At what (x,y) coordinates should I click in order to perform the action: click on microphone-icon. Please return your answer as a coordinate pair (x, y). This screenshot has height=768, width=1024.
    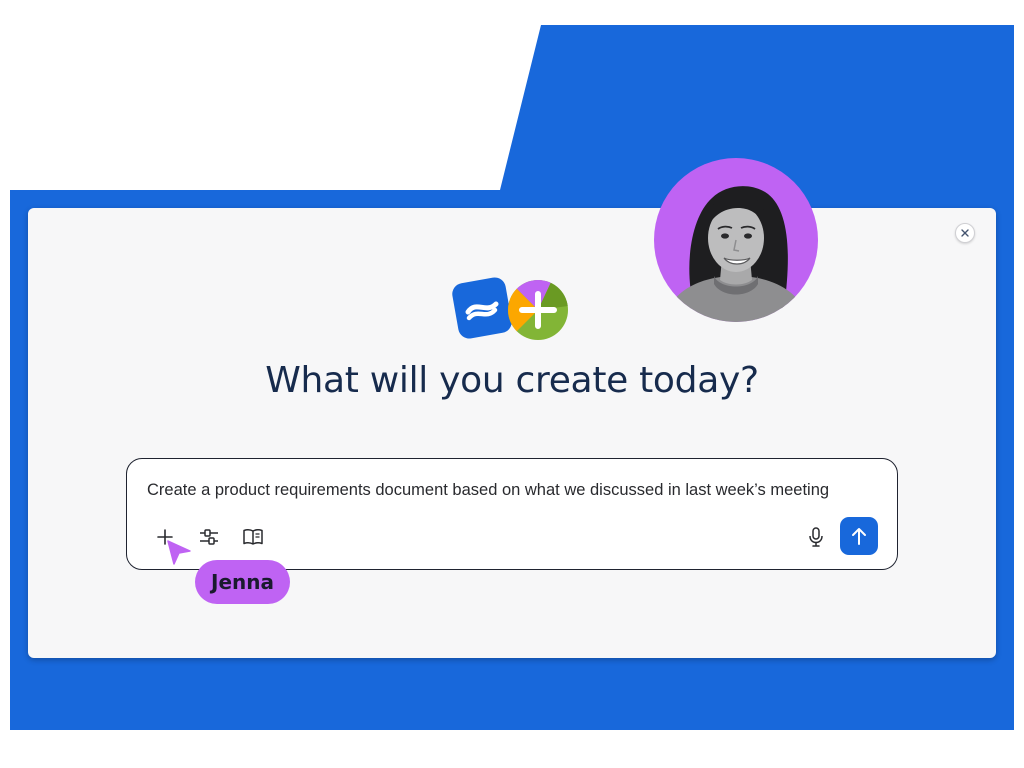
    Looking at the image, I should click on (816, 537).